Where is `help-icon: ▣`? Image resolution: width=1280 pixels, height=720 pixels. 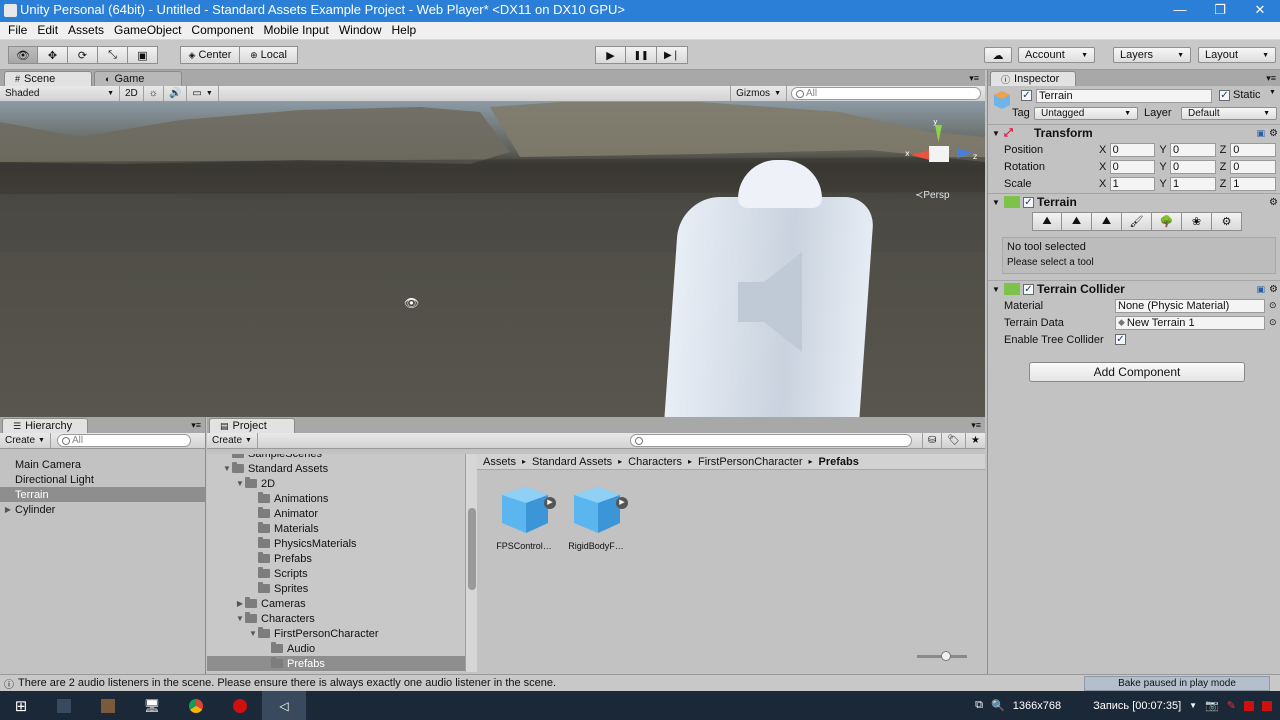 help-icon: ▣ is located at coordinates (1261, 289).